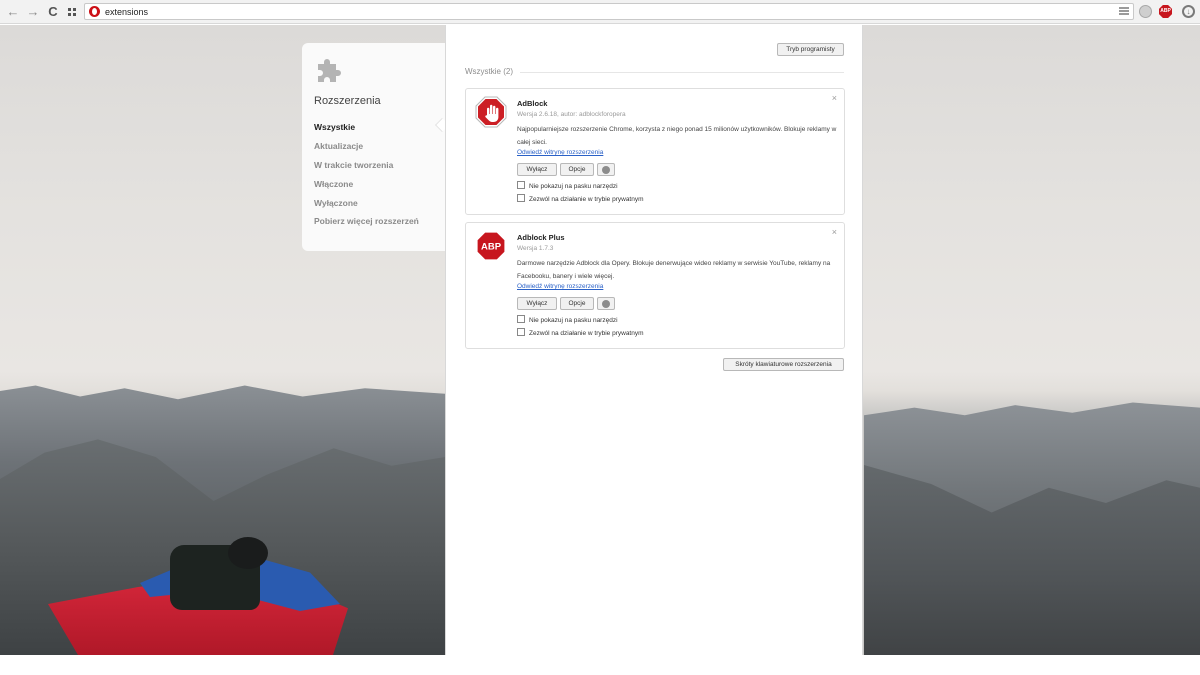  I want to click on sidebar-item-disabled: Wyłączone, so click(336, 203).